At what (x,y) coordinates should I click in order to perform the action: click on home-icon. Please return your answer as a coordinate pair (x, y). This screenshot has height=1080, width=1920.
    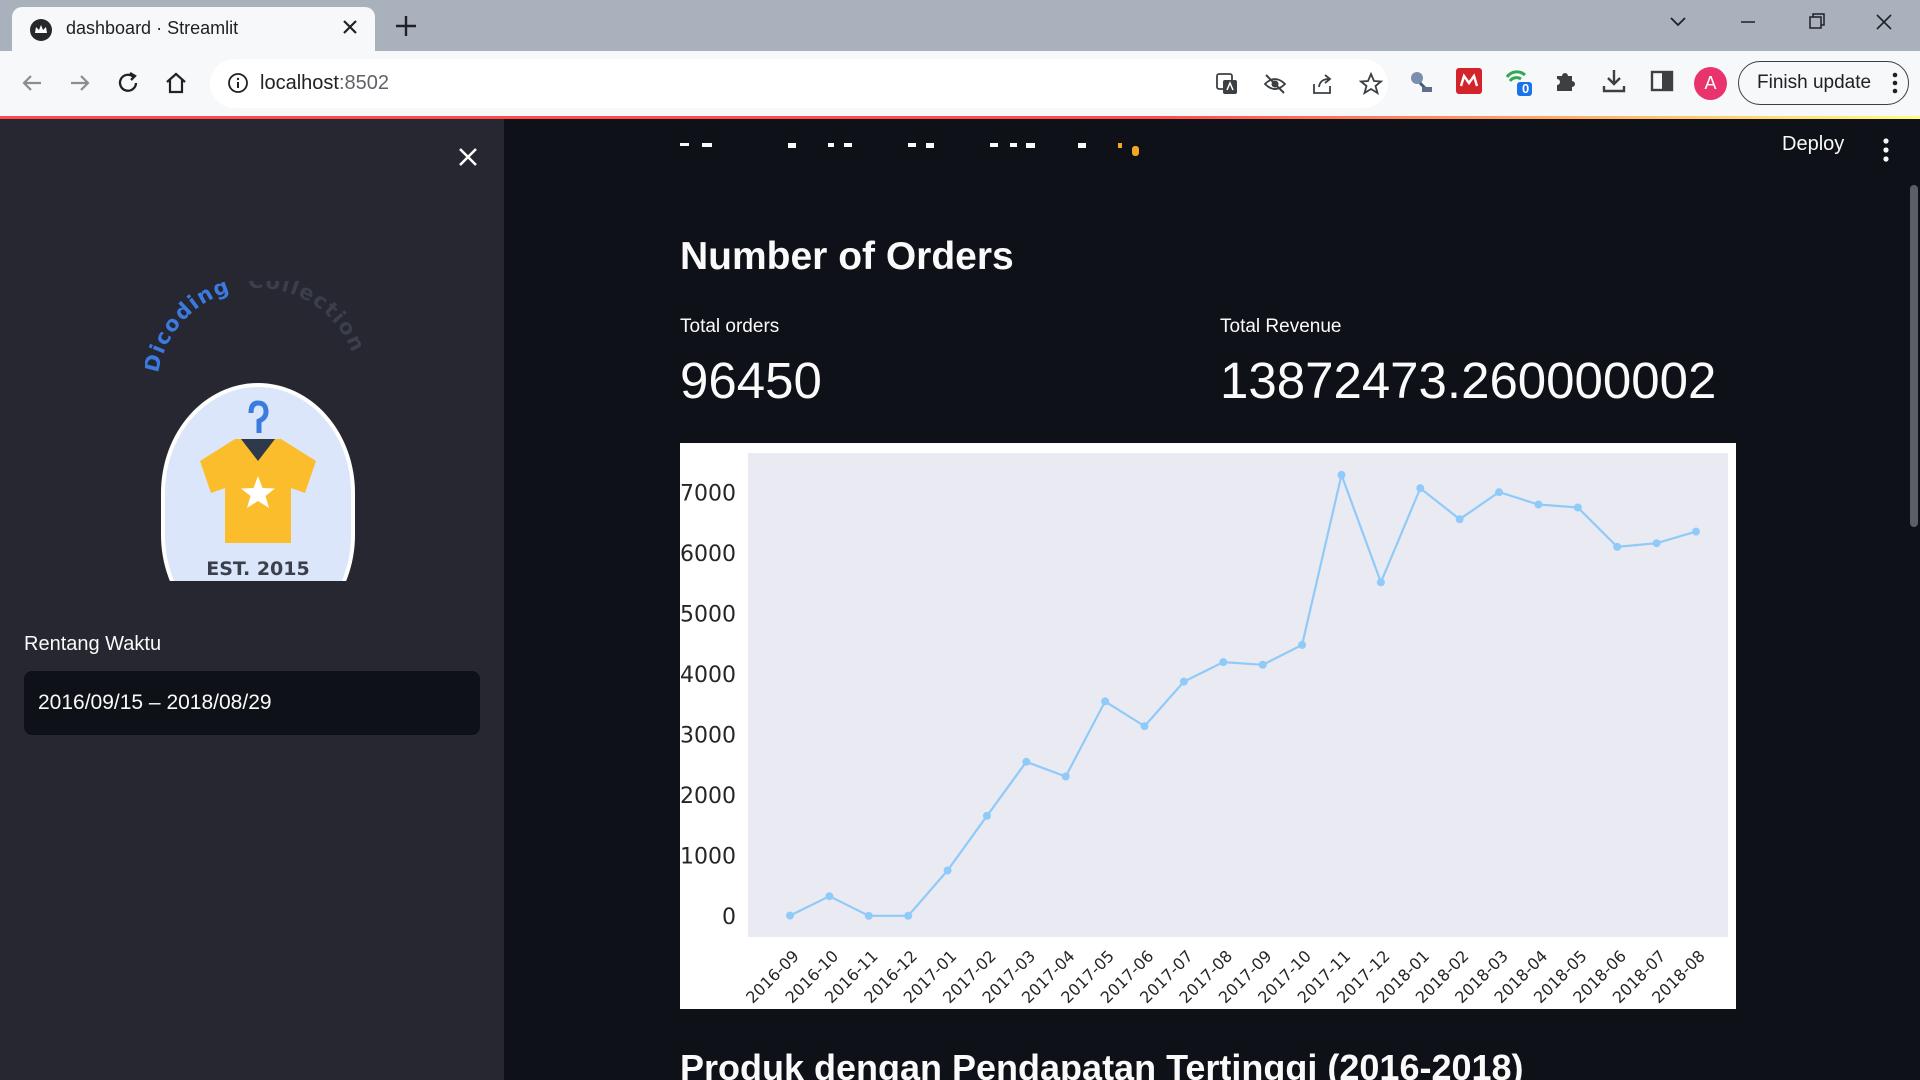
    Looking at the image, I should click on (176, 83).